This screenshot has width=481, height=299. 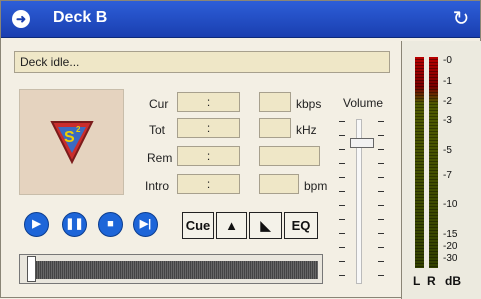 I want to click on s2-logo-icon: S 2, so click(x=72, y=143).